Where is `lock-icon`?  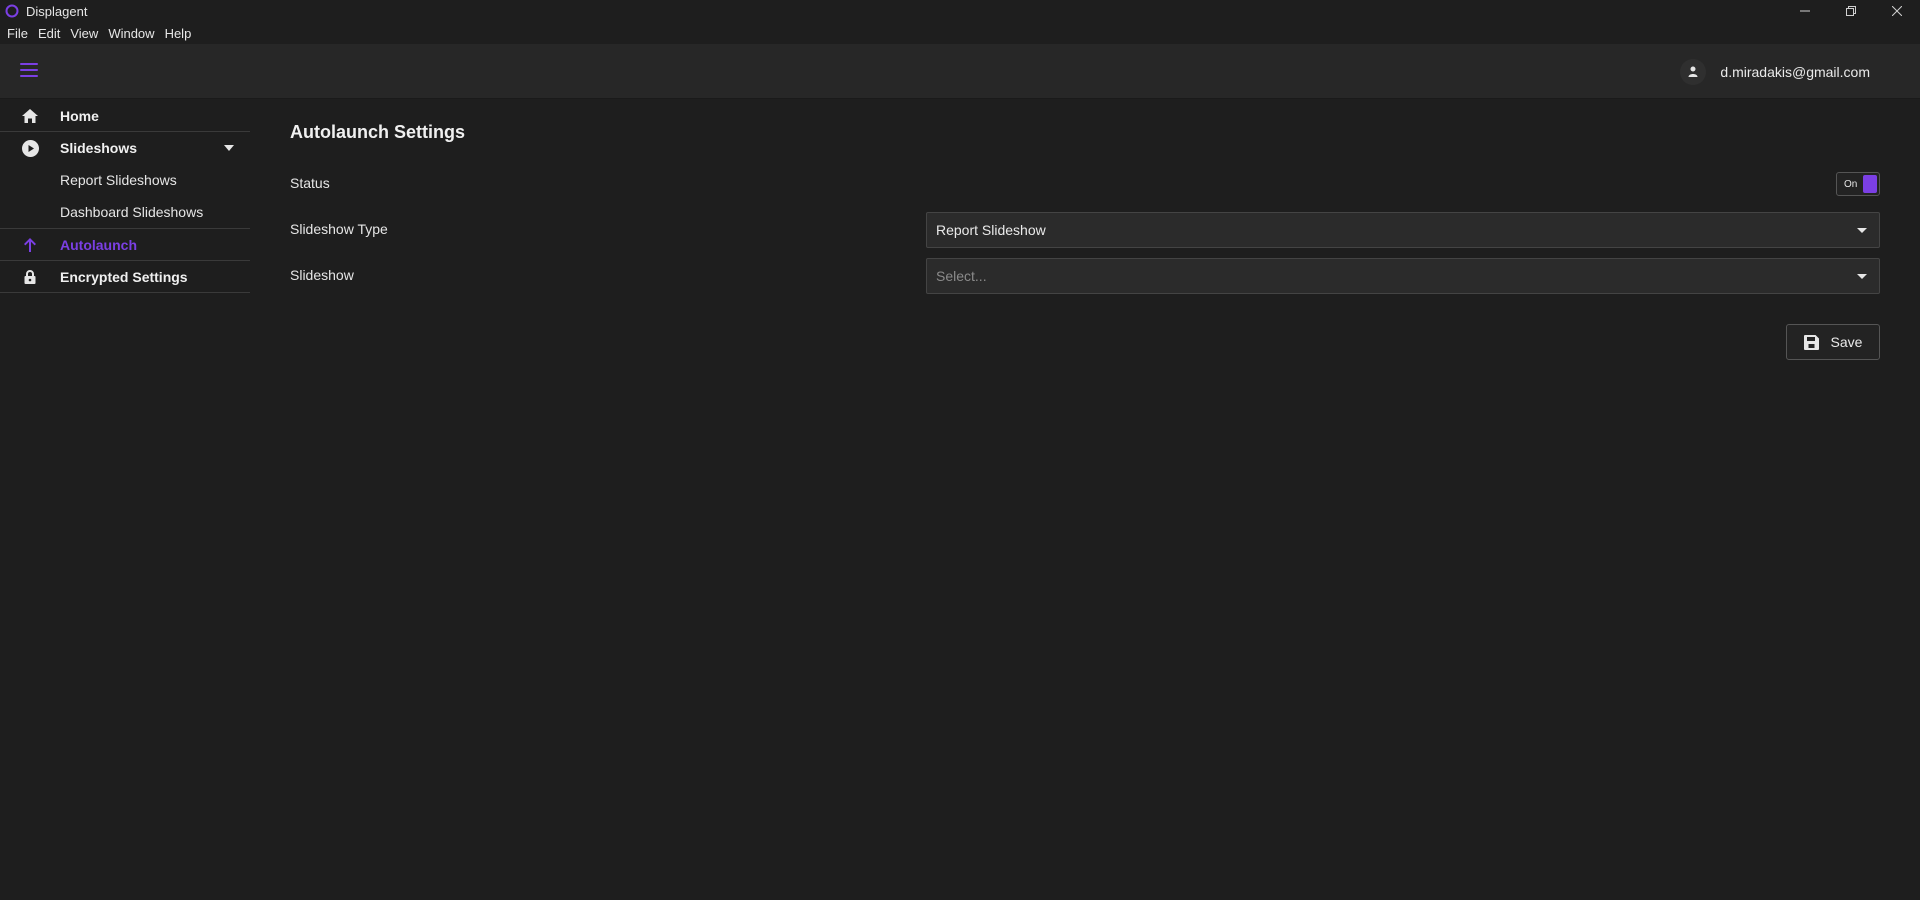 lock-icon is located at coordinates (30, 276).